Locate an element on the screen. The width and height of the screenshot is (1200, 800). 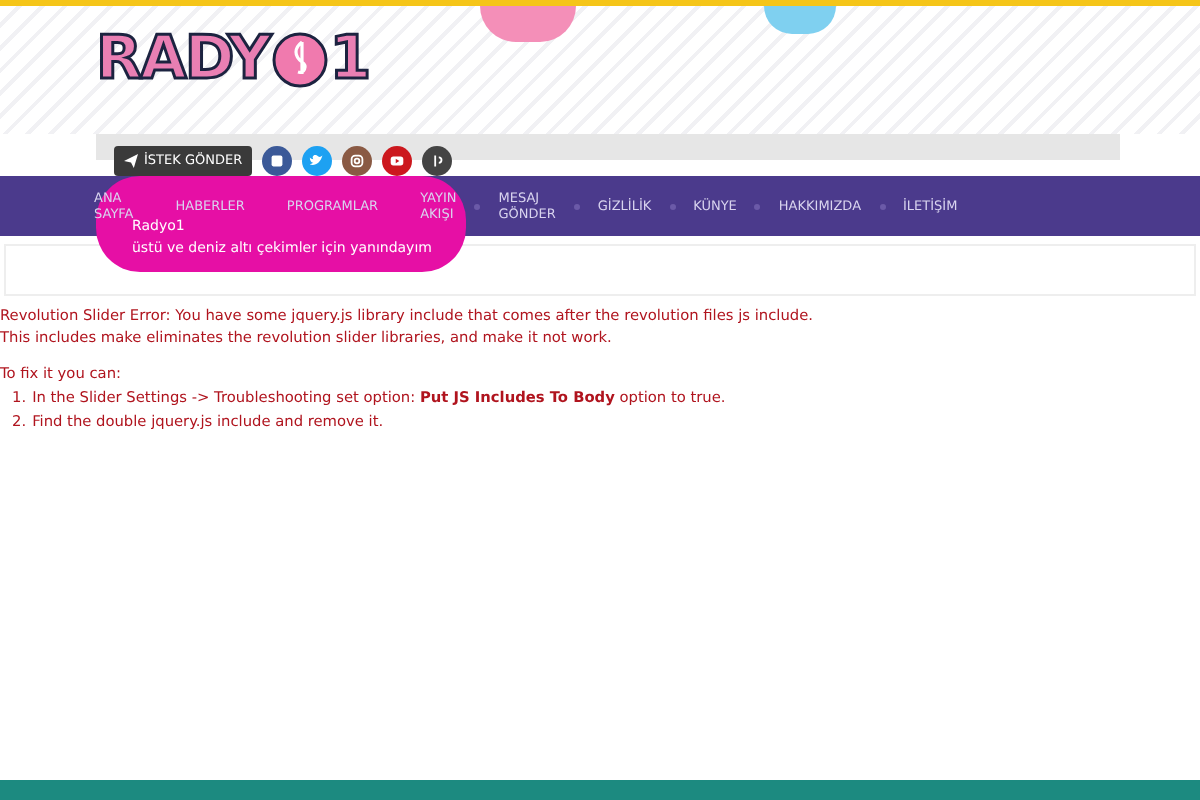
instagram-icon is located at coordinates (357, 161).